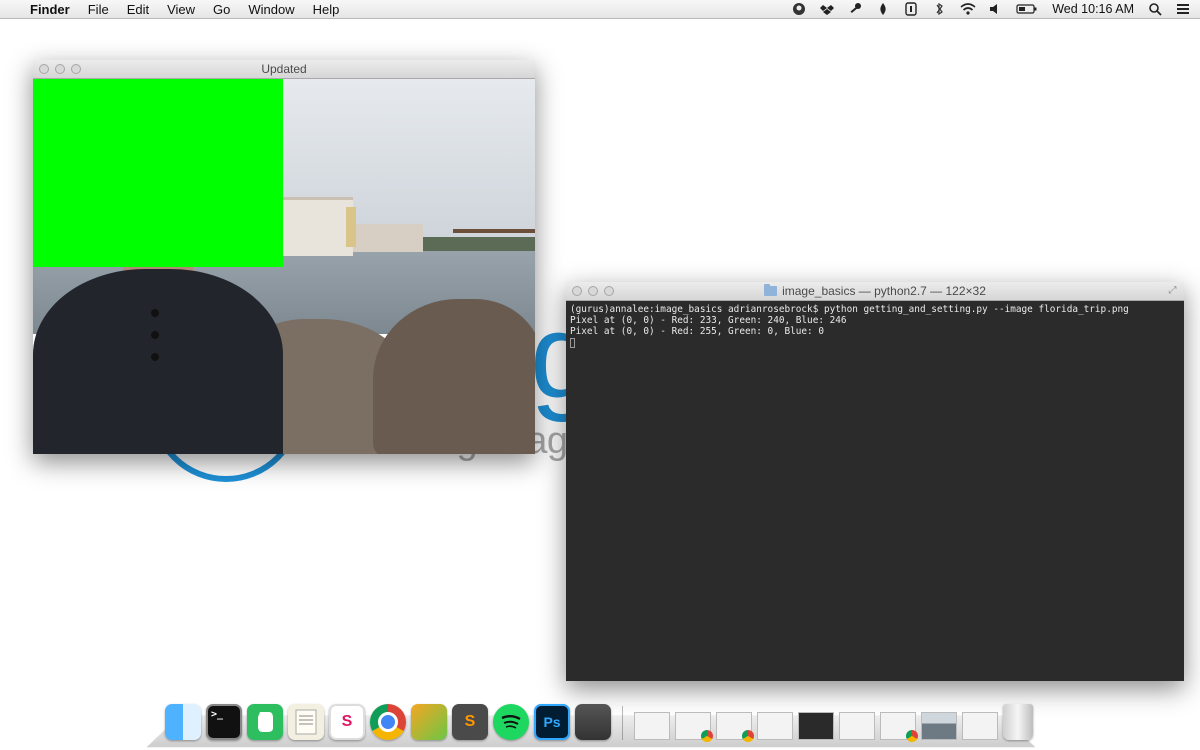 The height and width of the screenshot is (750, 1200). I want to click on finder-icon, so click(183, 722).